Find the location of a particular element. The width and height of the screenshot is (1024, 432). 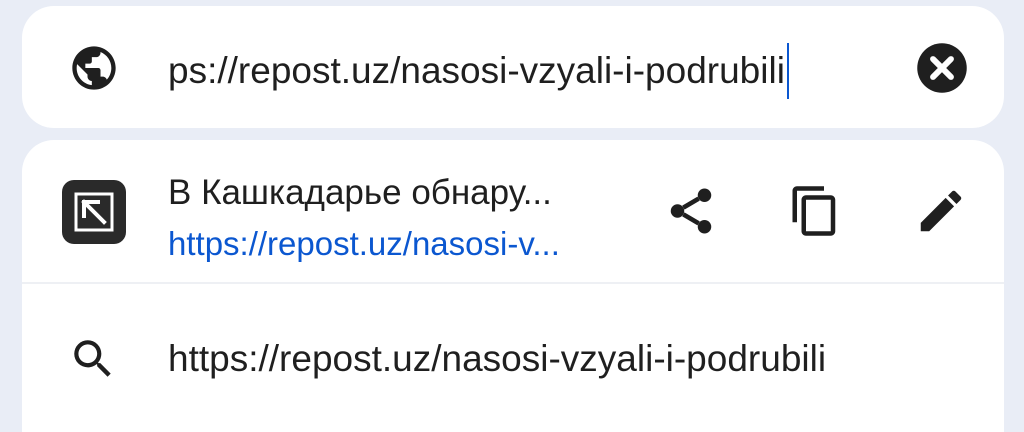

copy-button is located at coordinates (815, 211).